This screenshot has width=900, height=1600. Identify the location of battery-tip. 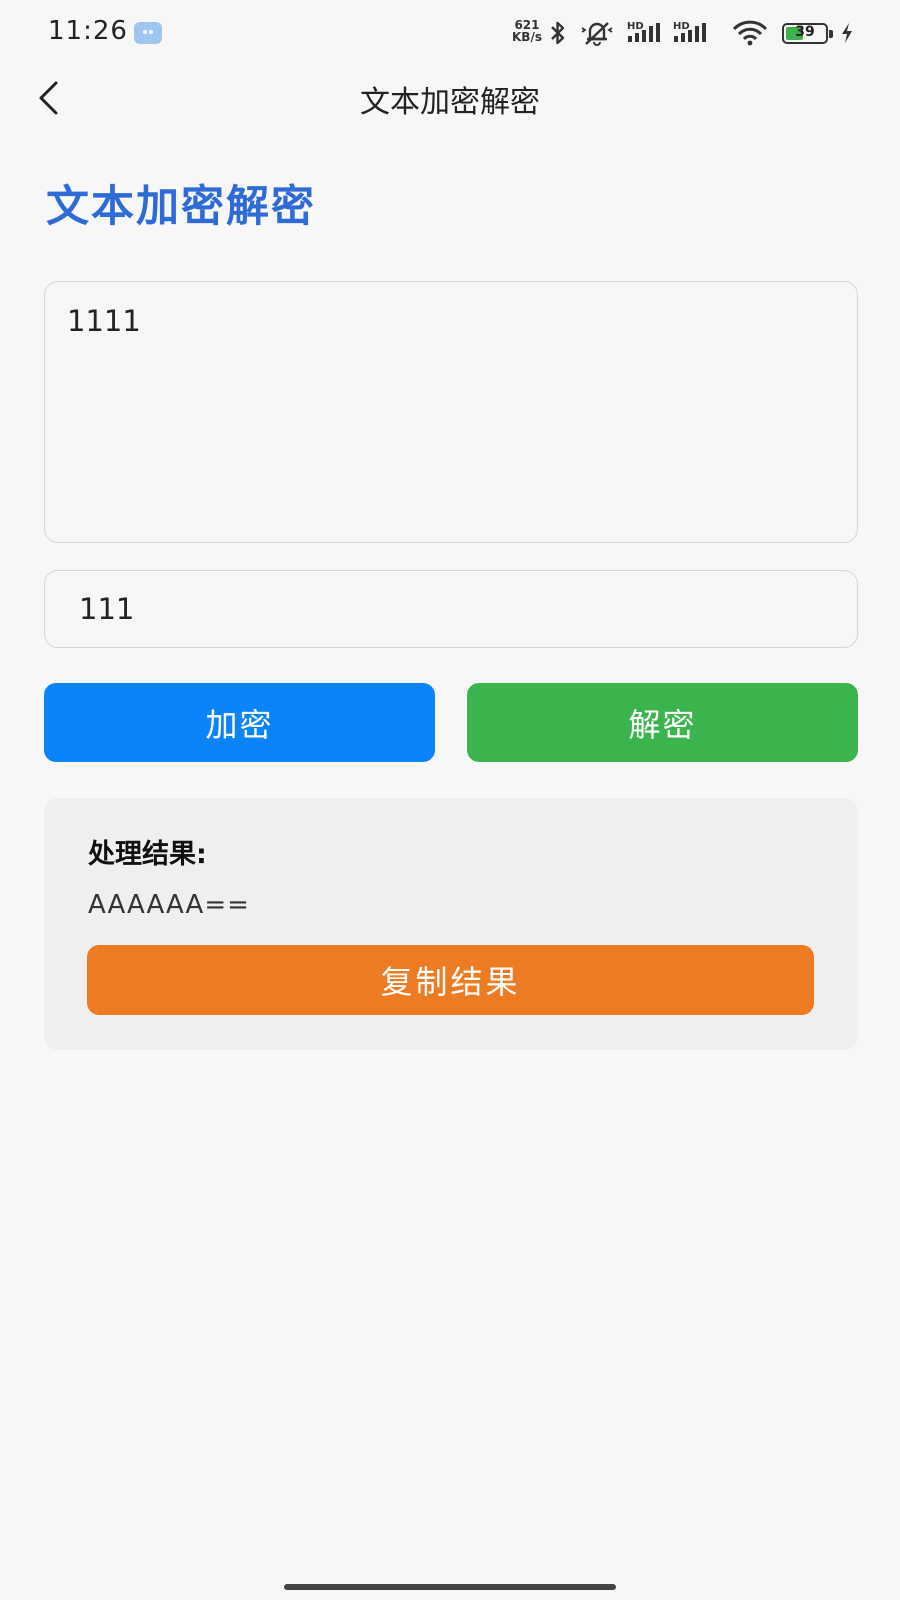
(831, 34).